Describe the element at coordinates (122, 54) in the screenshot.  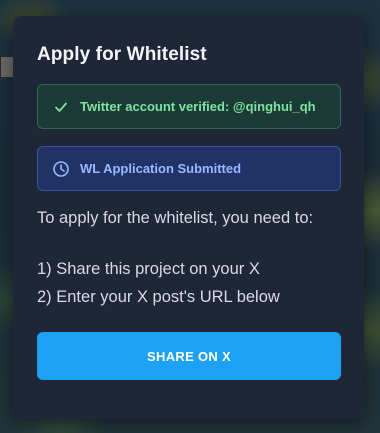
I see `dialog-title: Apply for Whitelist` at that location.